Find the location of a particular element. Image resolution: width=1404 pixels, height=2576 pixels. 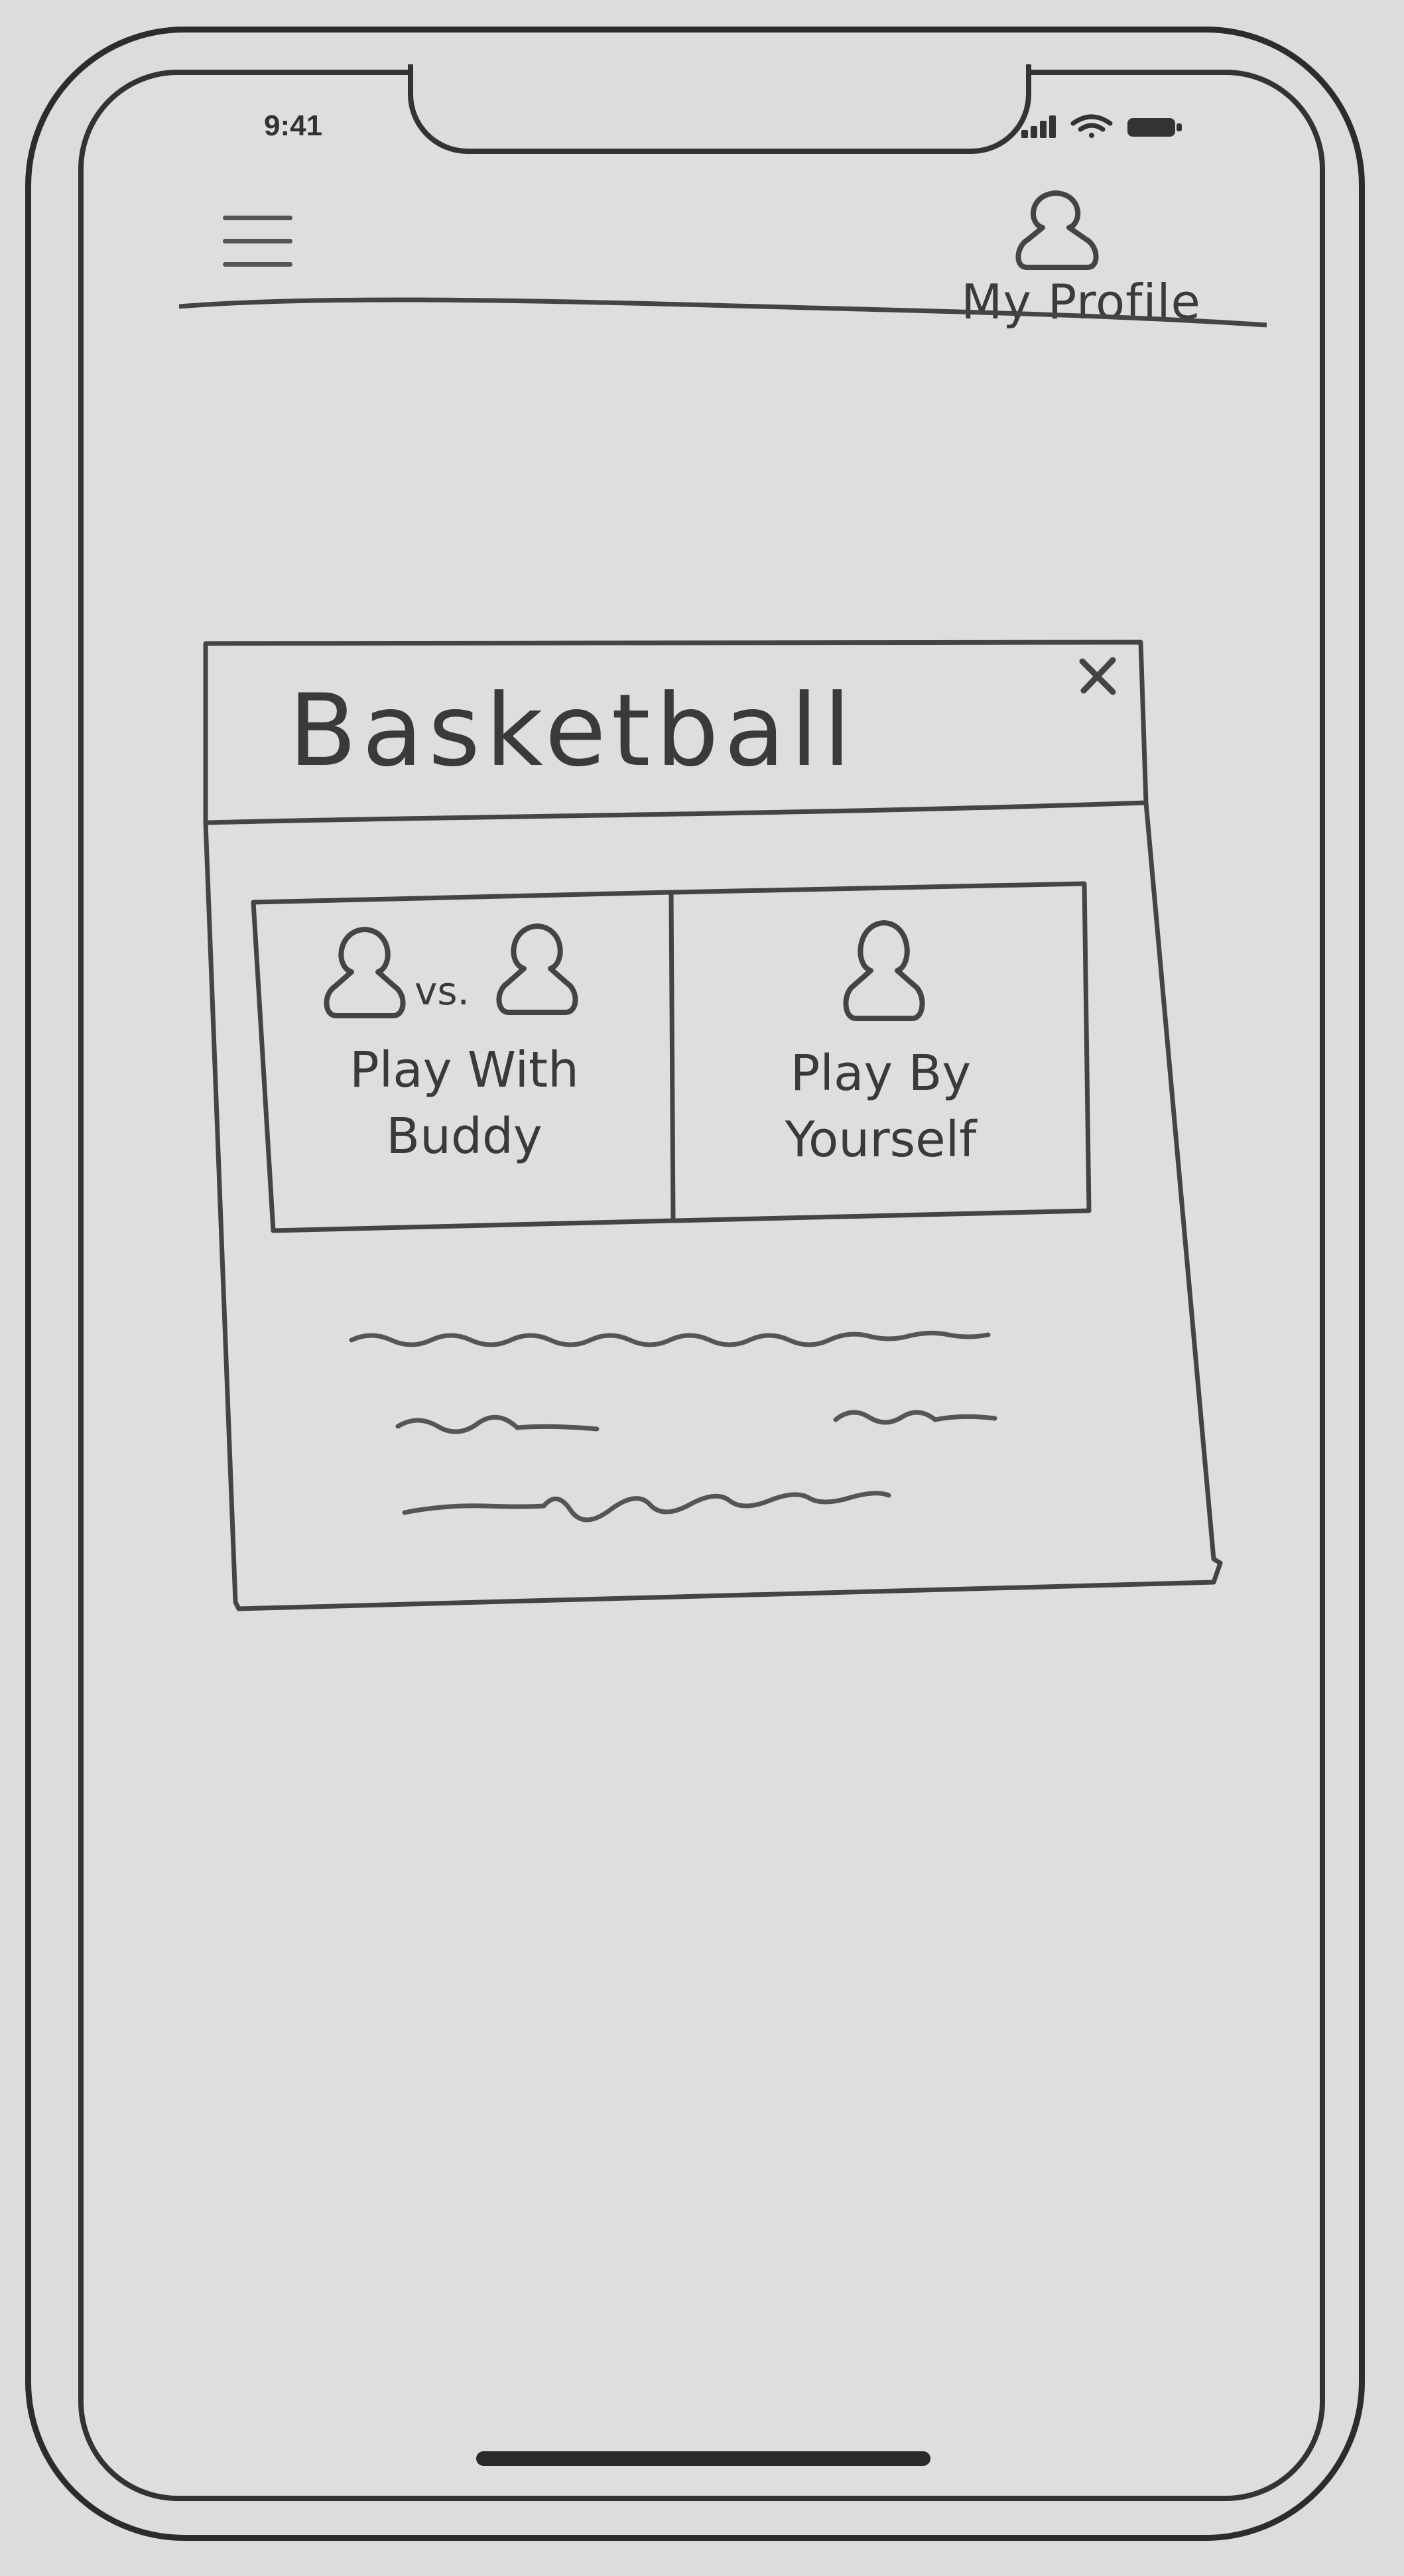

header-divider is located at coordinates (723, 312).